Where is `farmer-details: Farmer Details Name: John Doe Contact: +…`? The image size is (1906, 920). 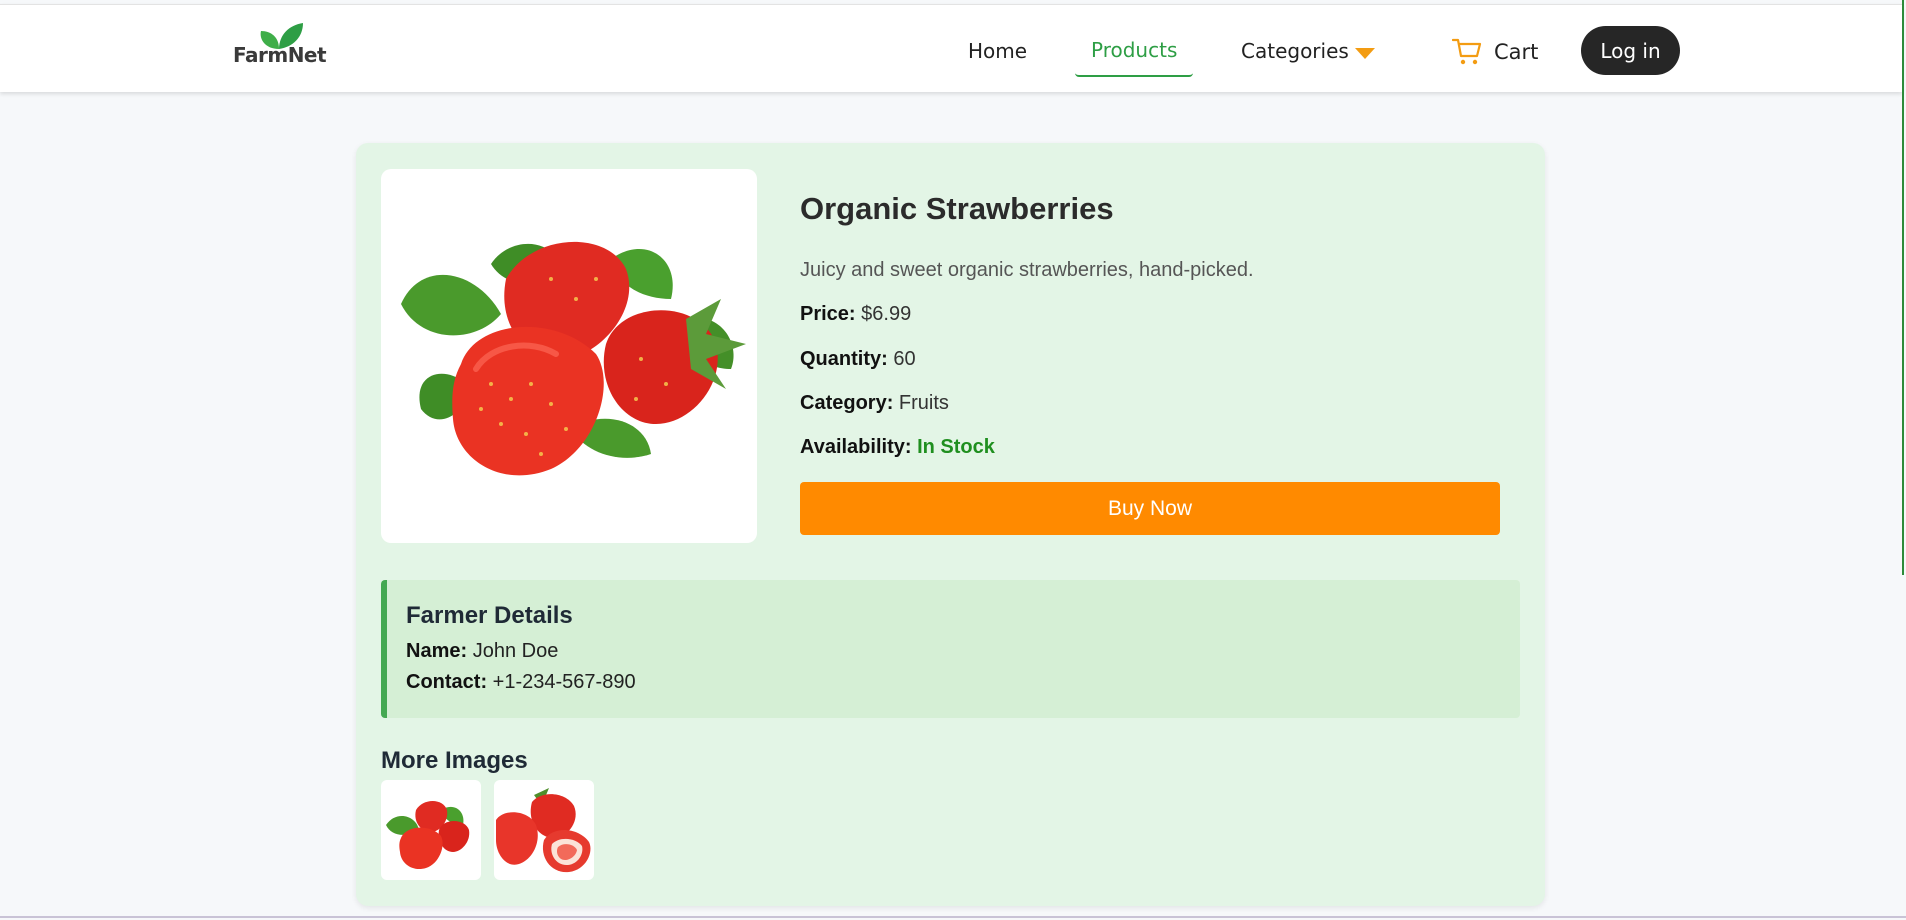
farmer-details: Farmer Details Name: John Doe Contact: +… is located at coordinates (950, 649).